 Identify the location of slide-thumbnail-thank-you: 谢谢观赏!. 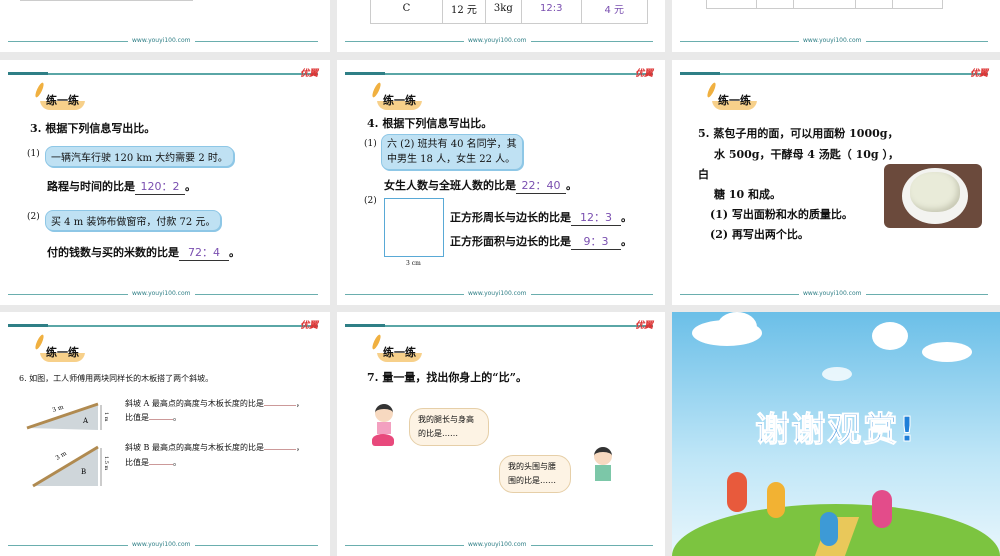
(836, 434).